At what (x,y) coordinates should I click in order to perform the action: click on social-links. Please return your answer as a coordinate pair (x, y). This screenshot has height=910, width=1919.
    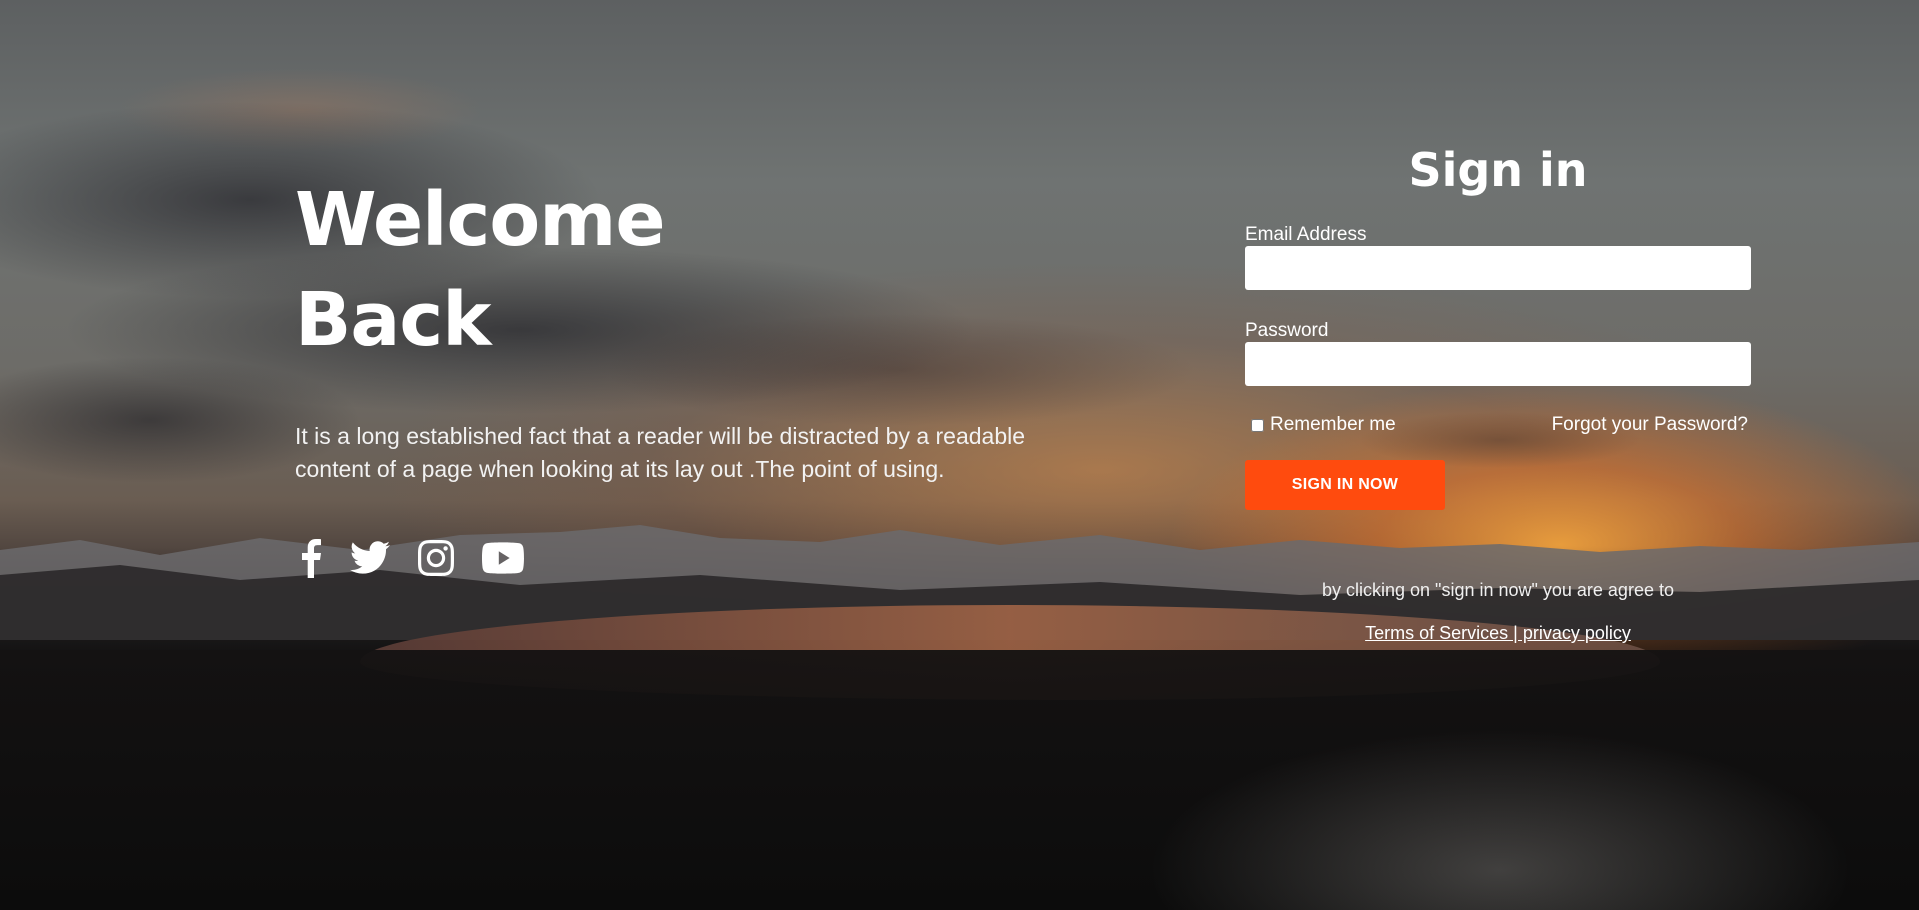
    Looking at the image, I should click on (412, 558).